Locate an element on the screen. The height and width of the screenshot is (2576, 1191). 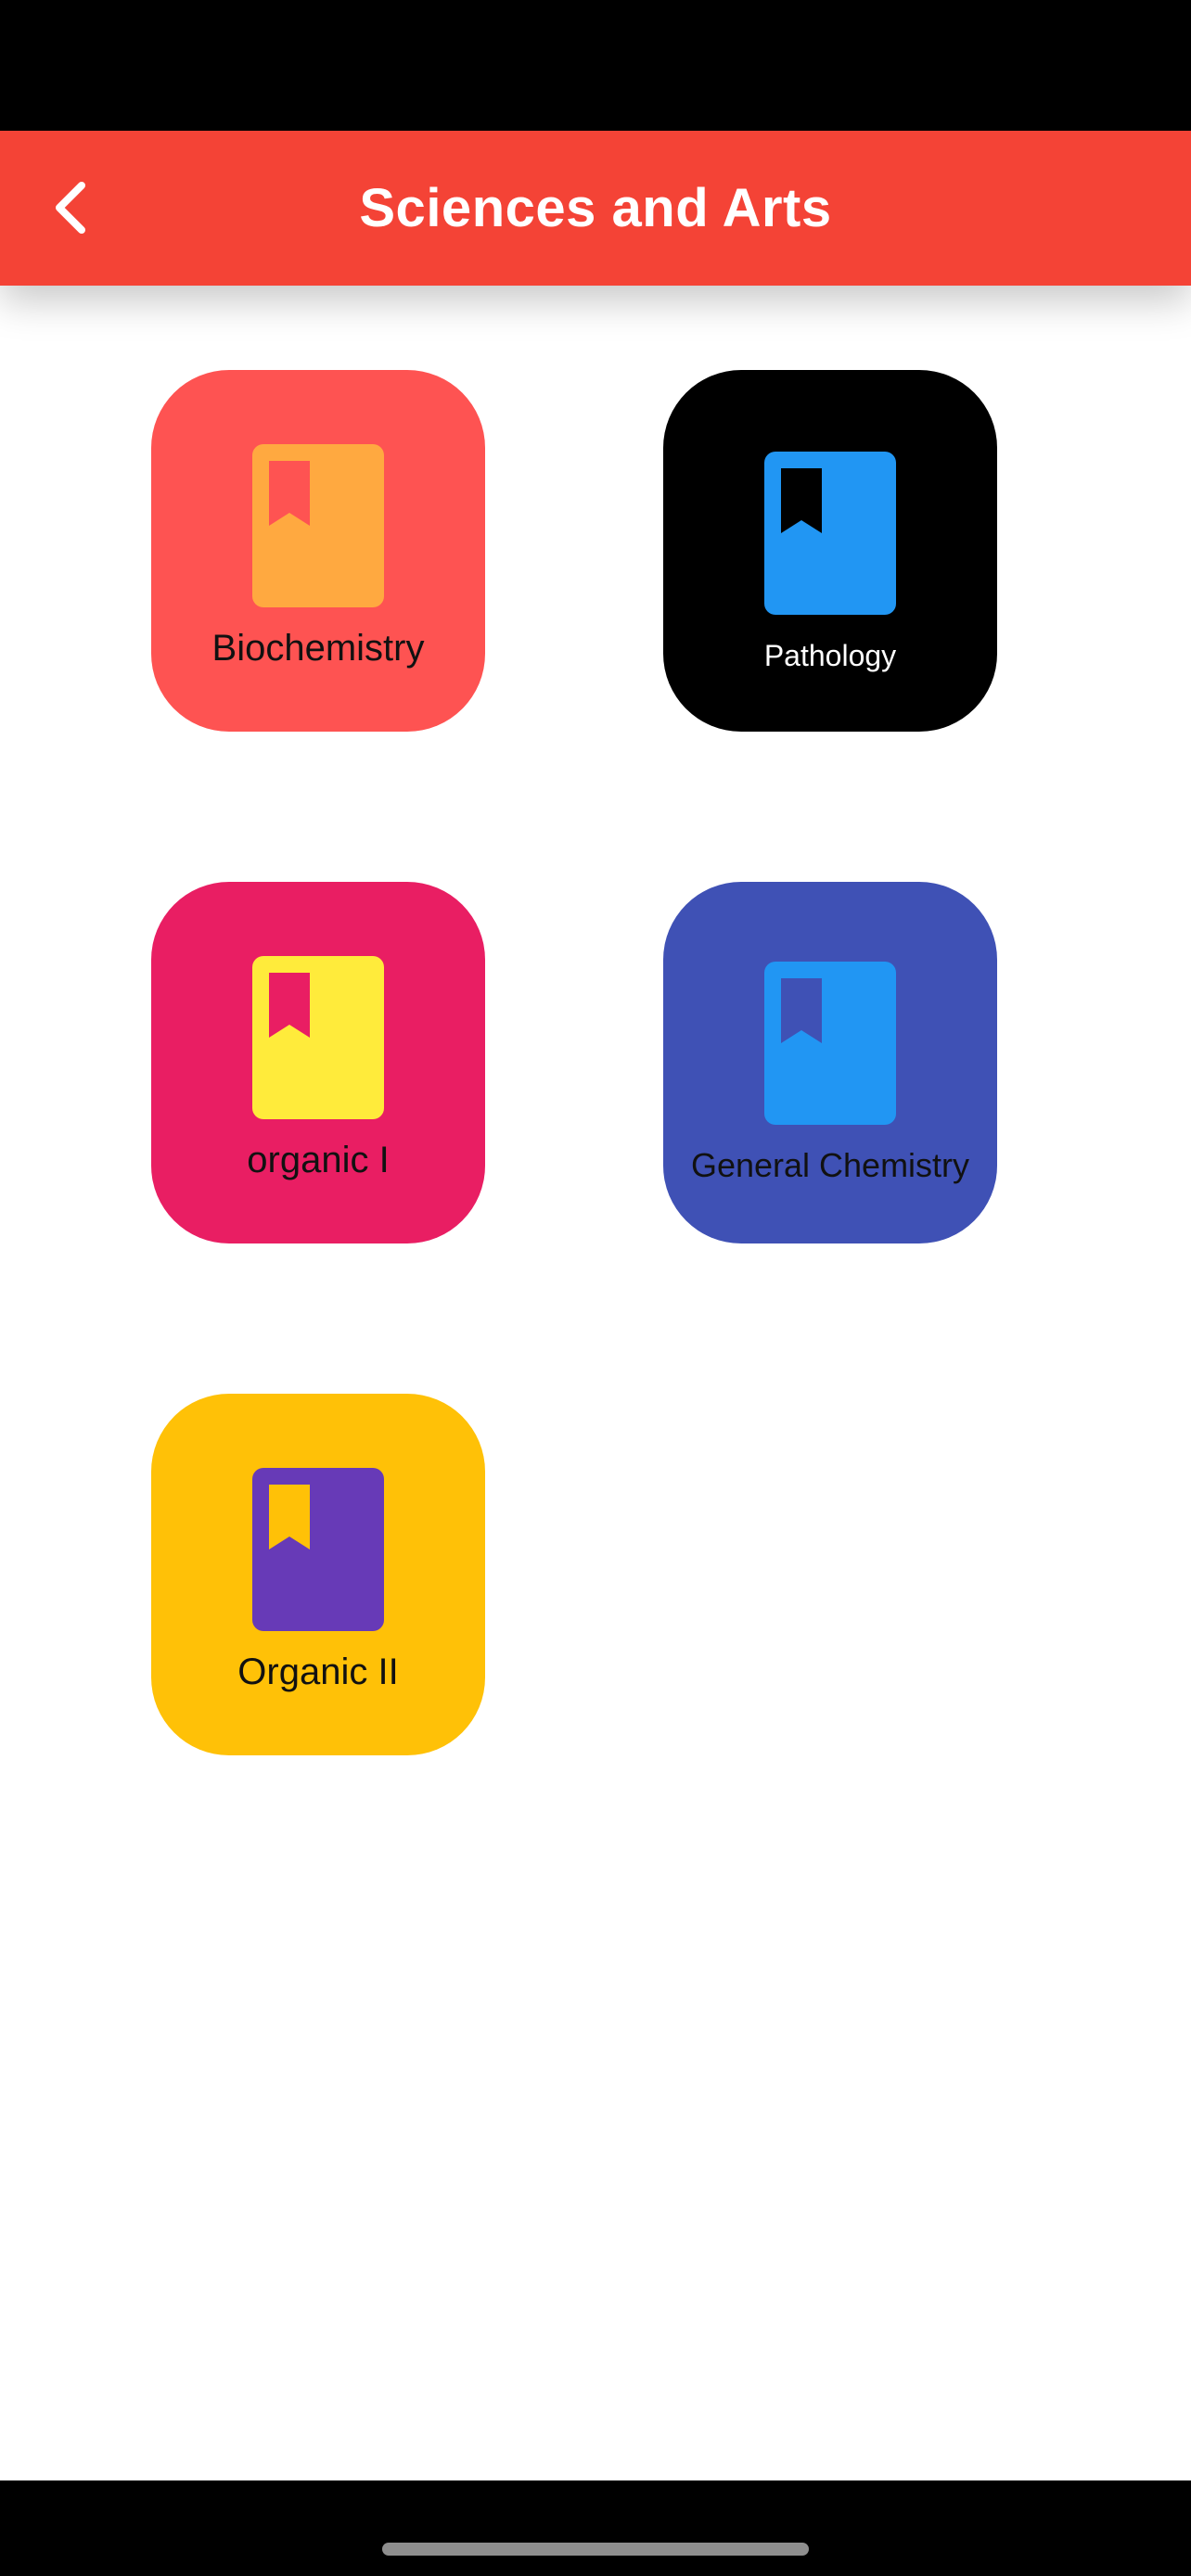
tile-label: Biochemistry is located at coordinates (318, 648).